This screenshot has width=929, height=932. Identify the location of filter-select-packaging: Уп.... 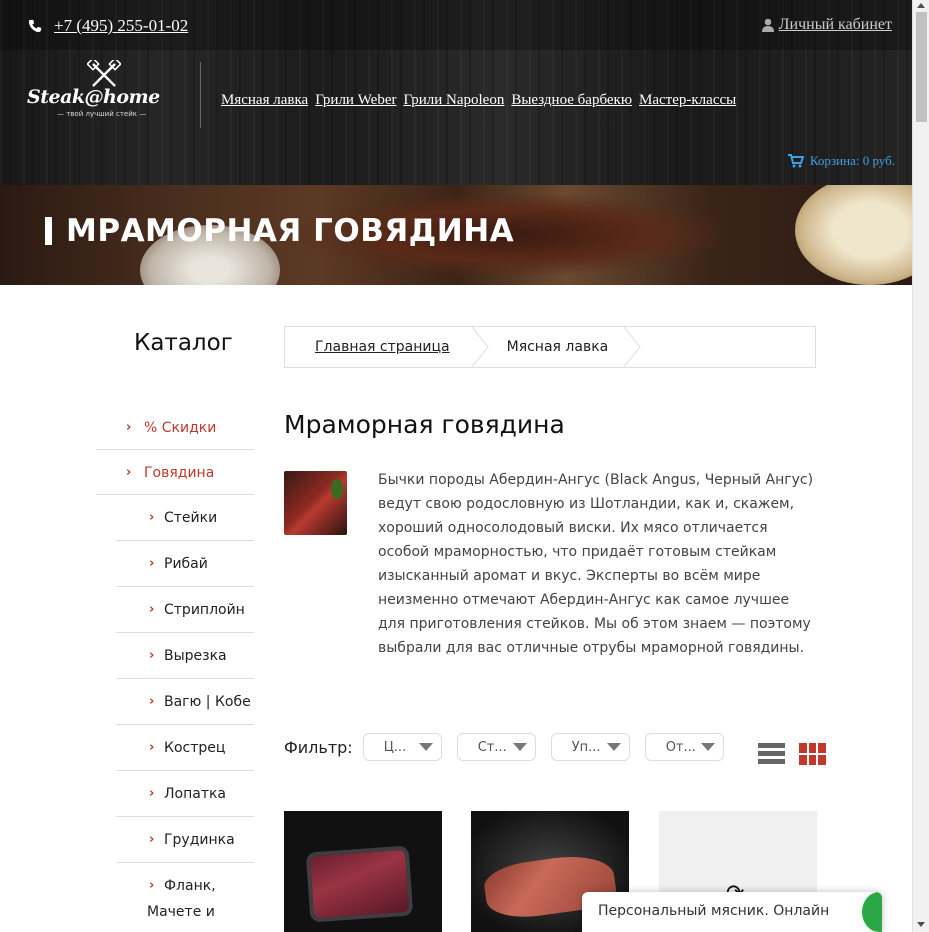
(590, 747).